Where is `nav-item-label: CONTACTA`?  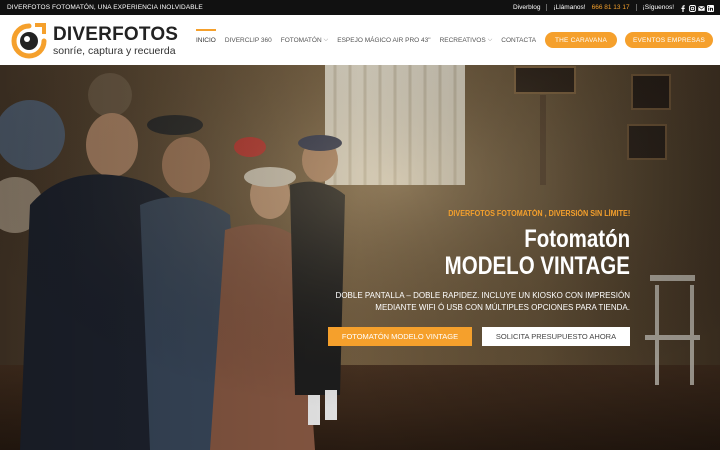 nav-item-label: CONTACTA is located at coordinates (519, 40).